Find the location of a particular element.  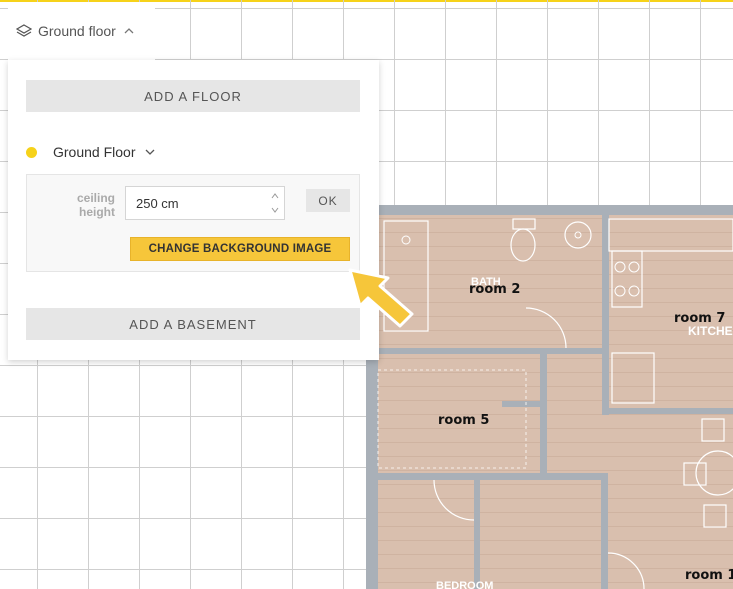

floor-item-ground-floor: Ground Floor is located at coordinates (90, 152).